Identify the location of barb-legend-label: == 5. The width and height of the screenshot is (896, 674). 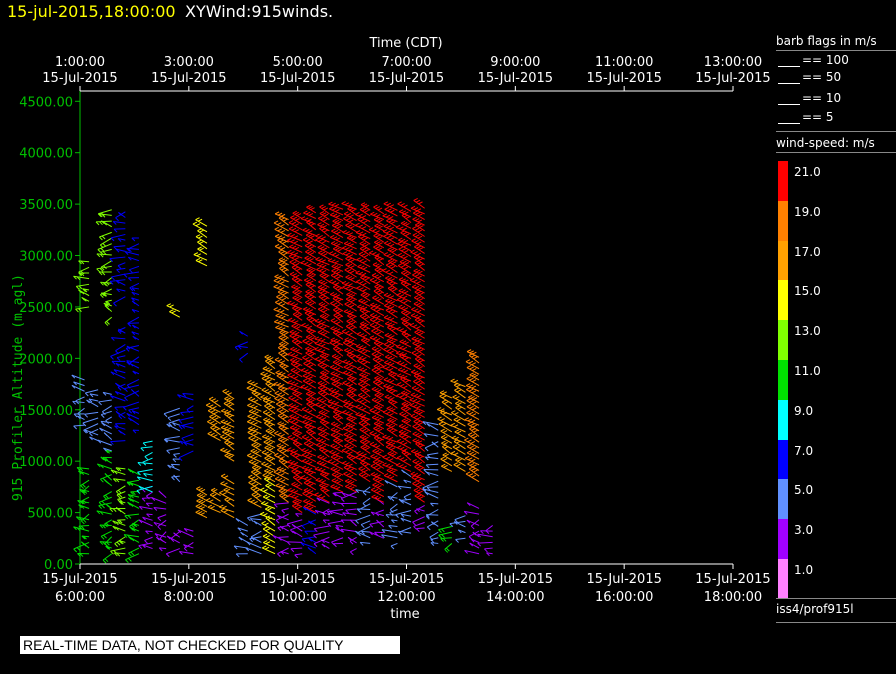
(818, 117).